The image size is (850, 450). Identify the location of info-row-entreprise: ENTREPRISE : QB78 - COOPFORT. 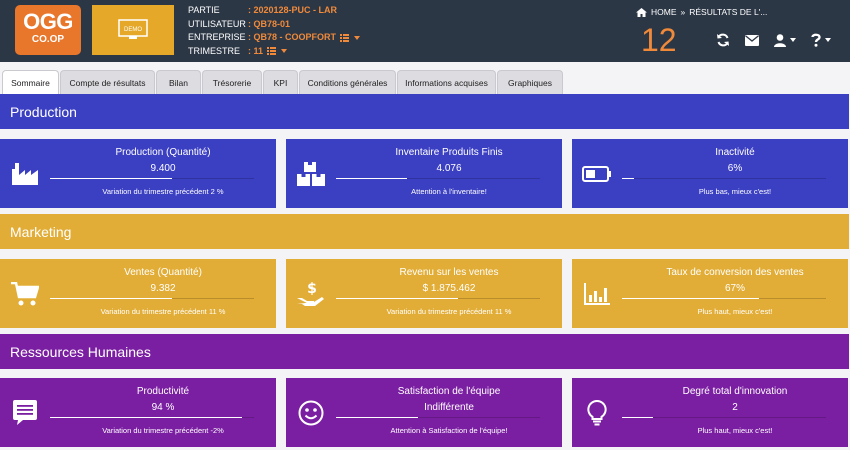
(274, 38).